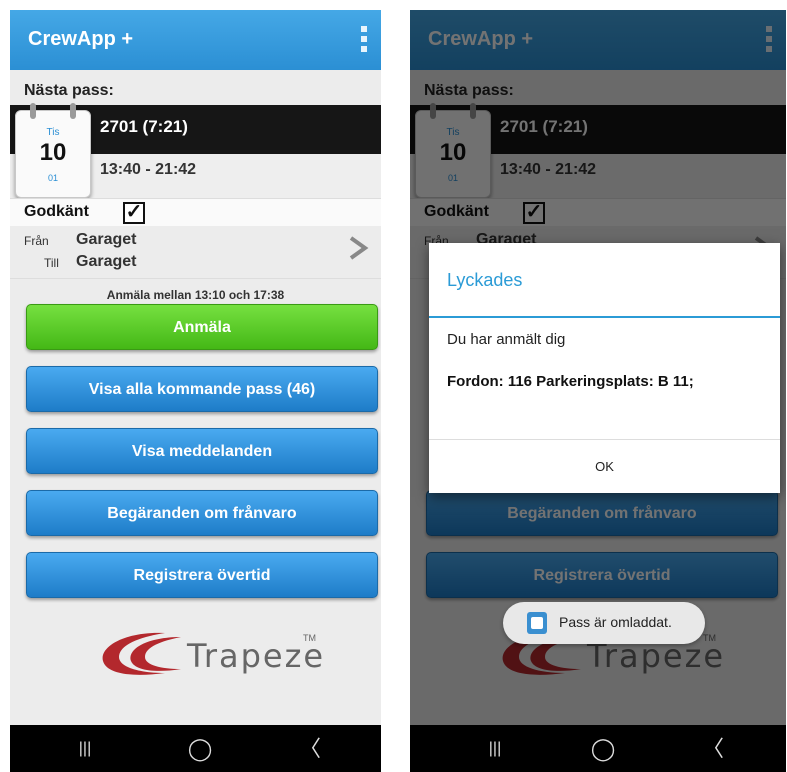  Describe the element at coordinates (485, 280) in the screenshot. I see `dialog-title: Lyckades` at that location.